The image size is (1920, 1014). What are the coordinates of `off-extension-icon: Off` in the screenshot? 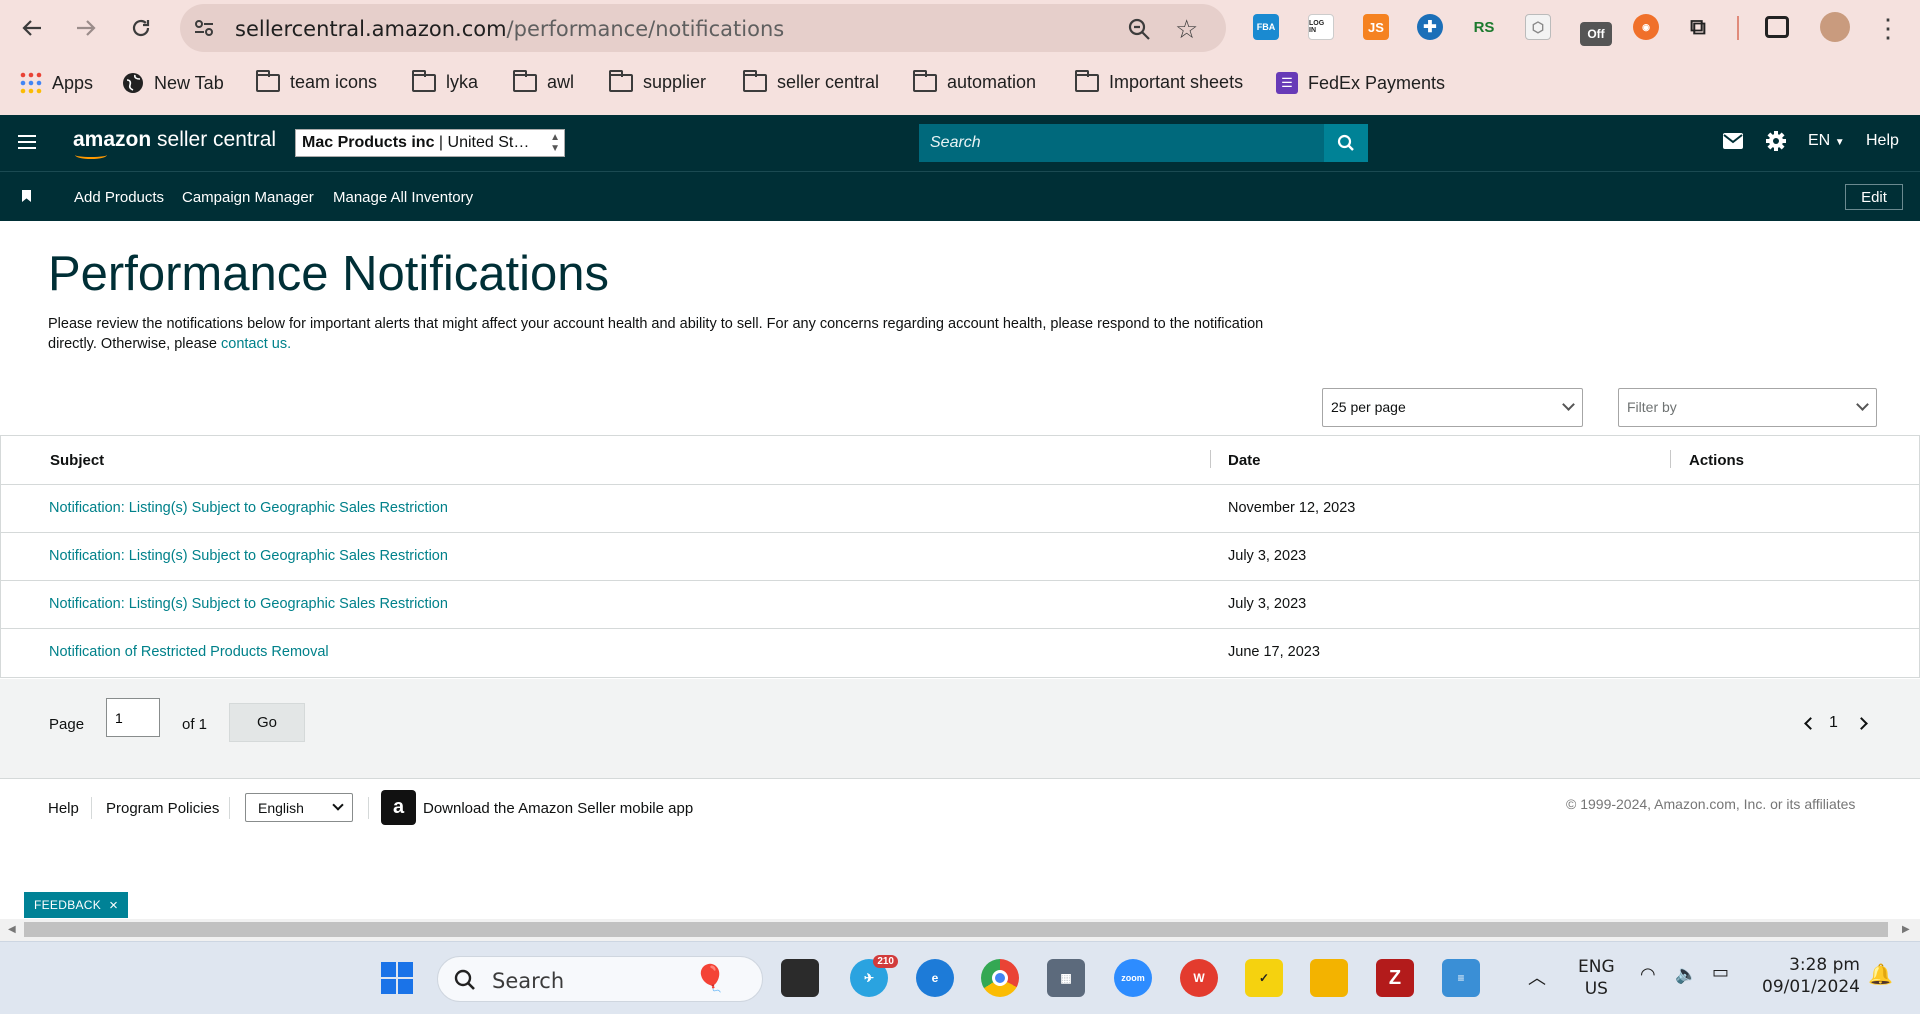 It's located at (1596, 34).